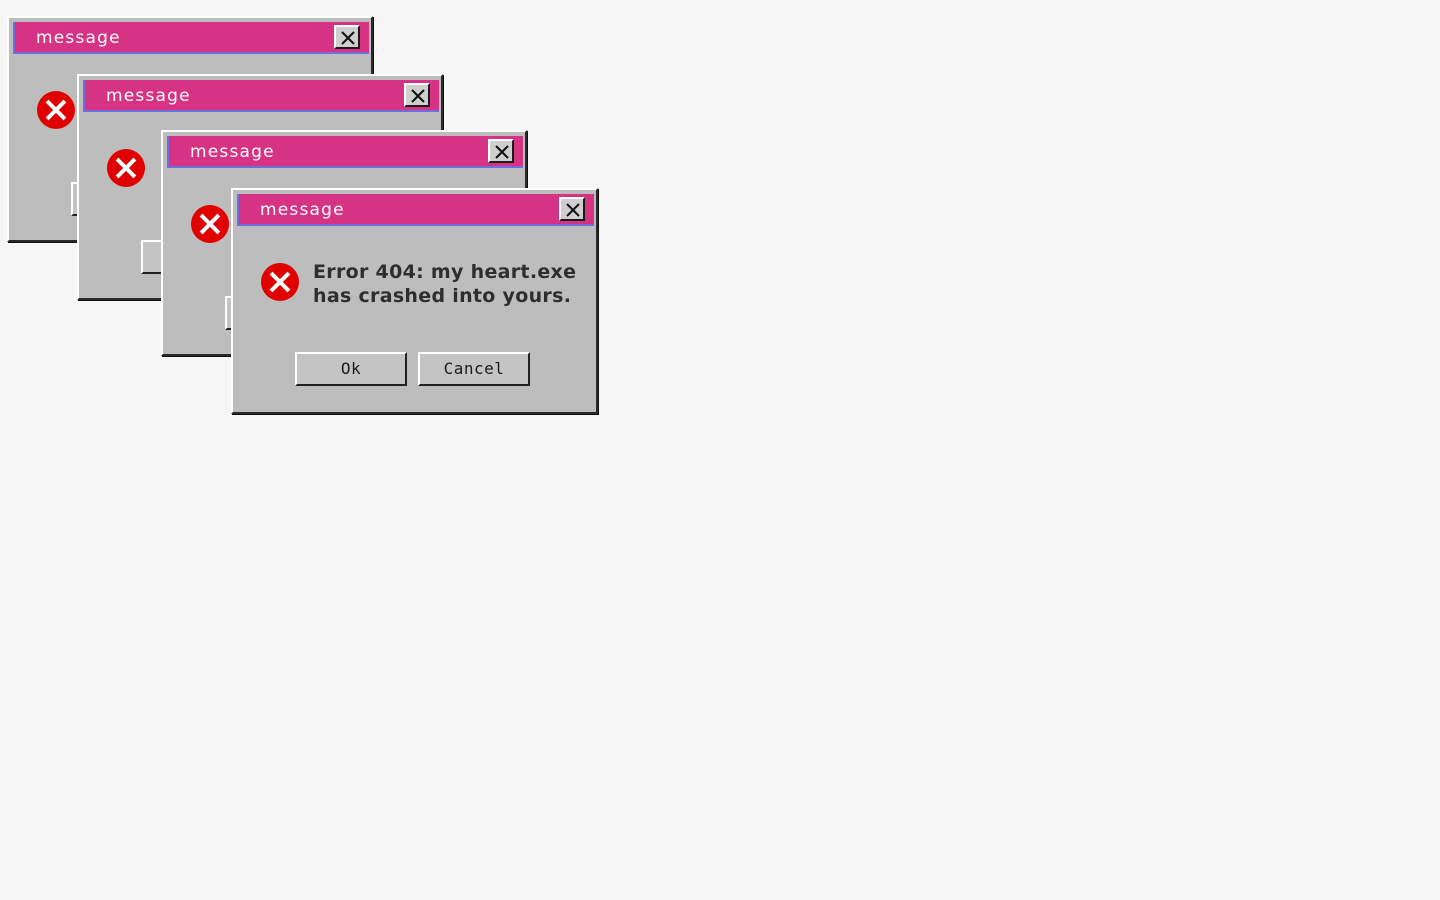 Image resolution: width=1440 pixels, height=900 pixels. What do you see at coordinates (442, 296) in the screenshot?
I see `error-message-line-2: has crashed into yours.` at bounding box center [442, 296].